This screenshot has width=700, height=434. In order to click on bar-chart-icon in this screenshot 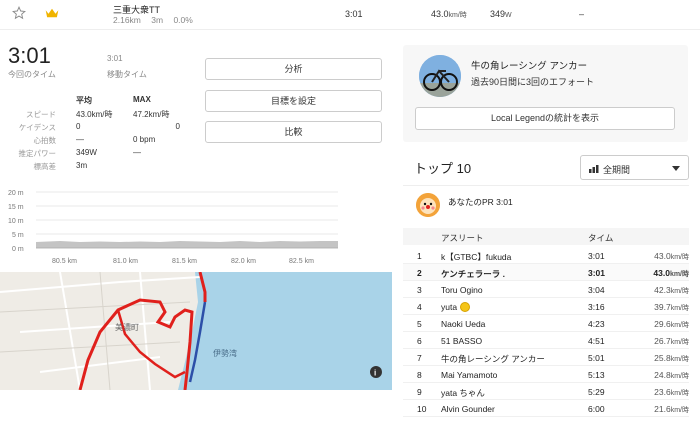, I will do `click(594, 169)`.